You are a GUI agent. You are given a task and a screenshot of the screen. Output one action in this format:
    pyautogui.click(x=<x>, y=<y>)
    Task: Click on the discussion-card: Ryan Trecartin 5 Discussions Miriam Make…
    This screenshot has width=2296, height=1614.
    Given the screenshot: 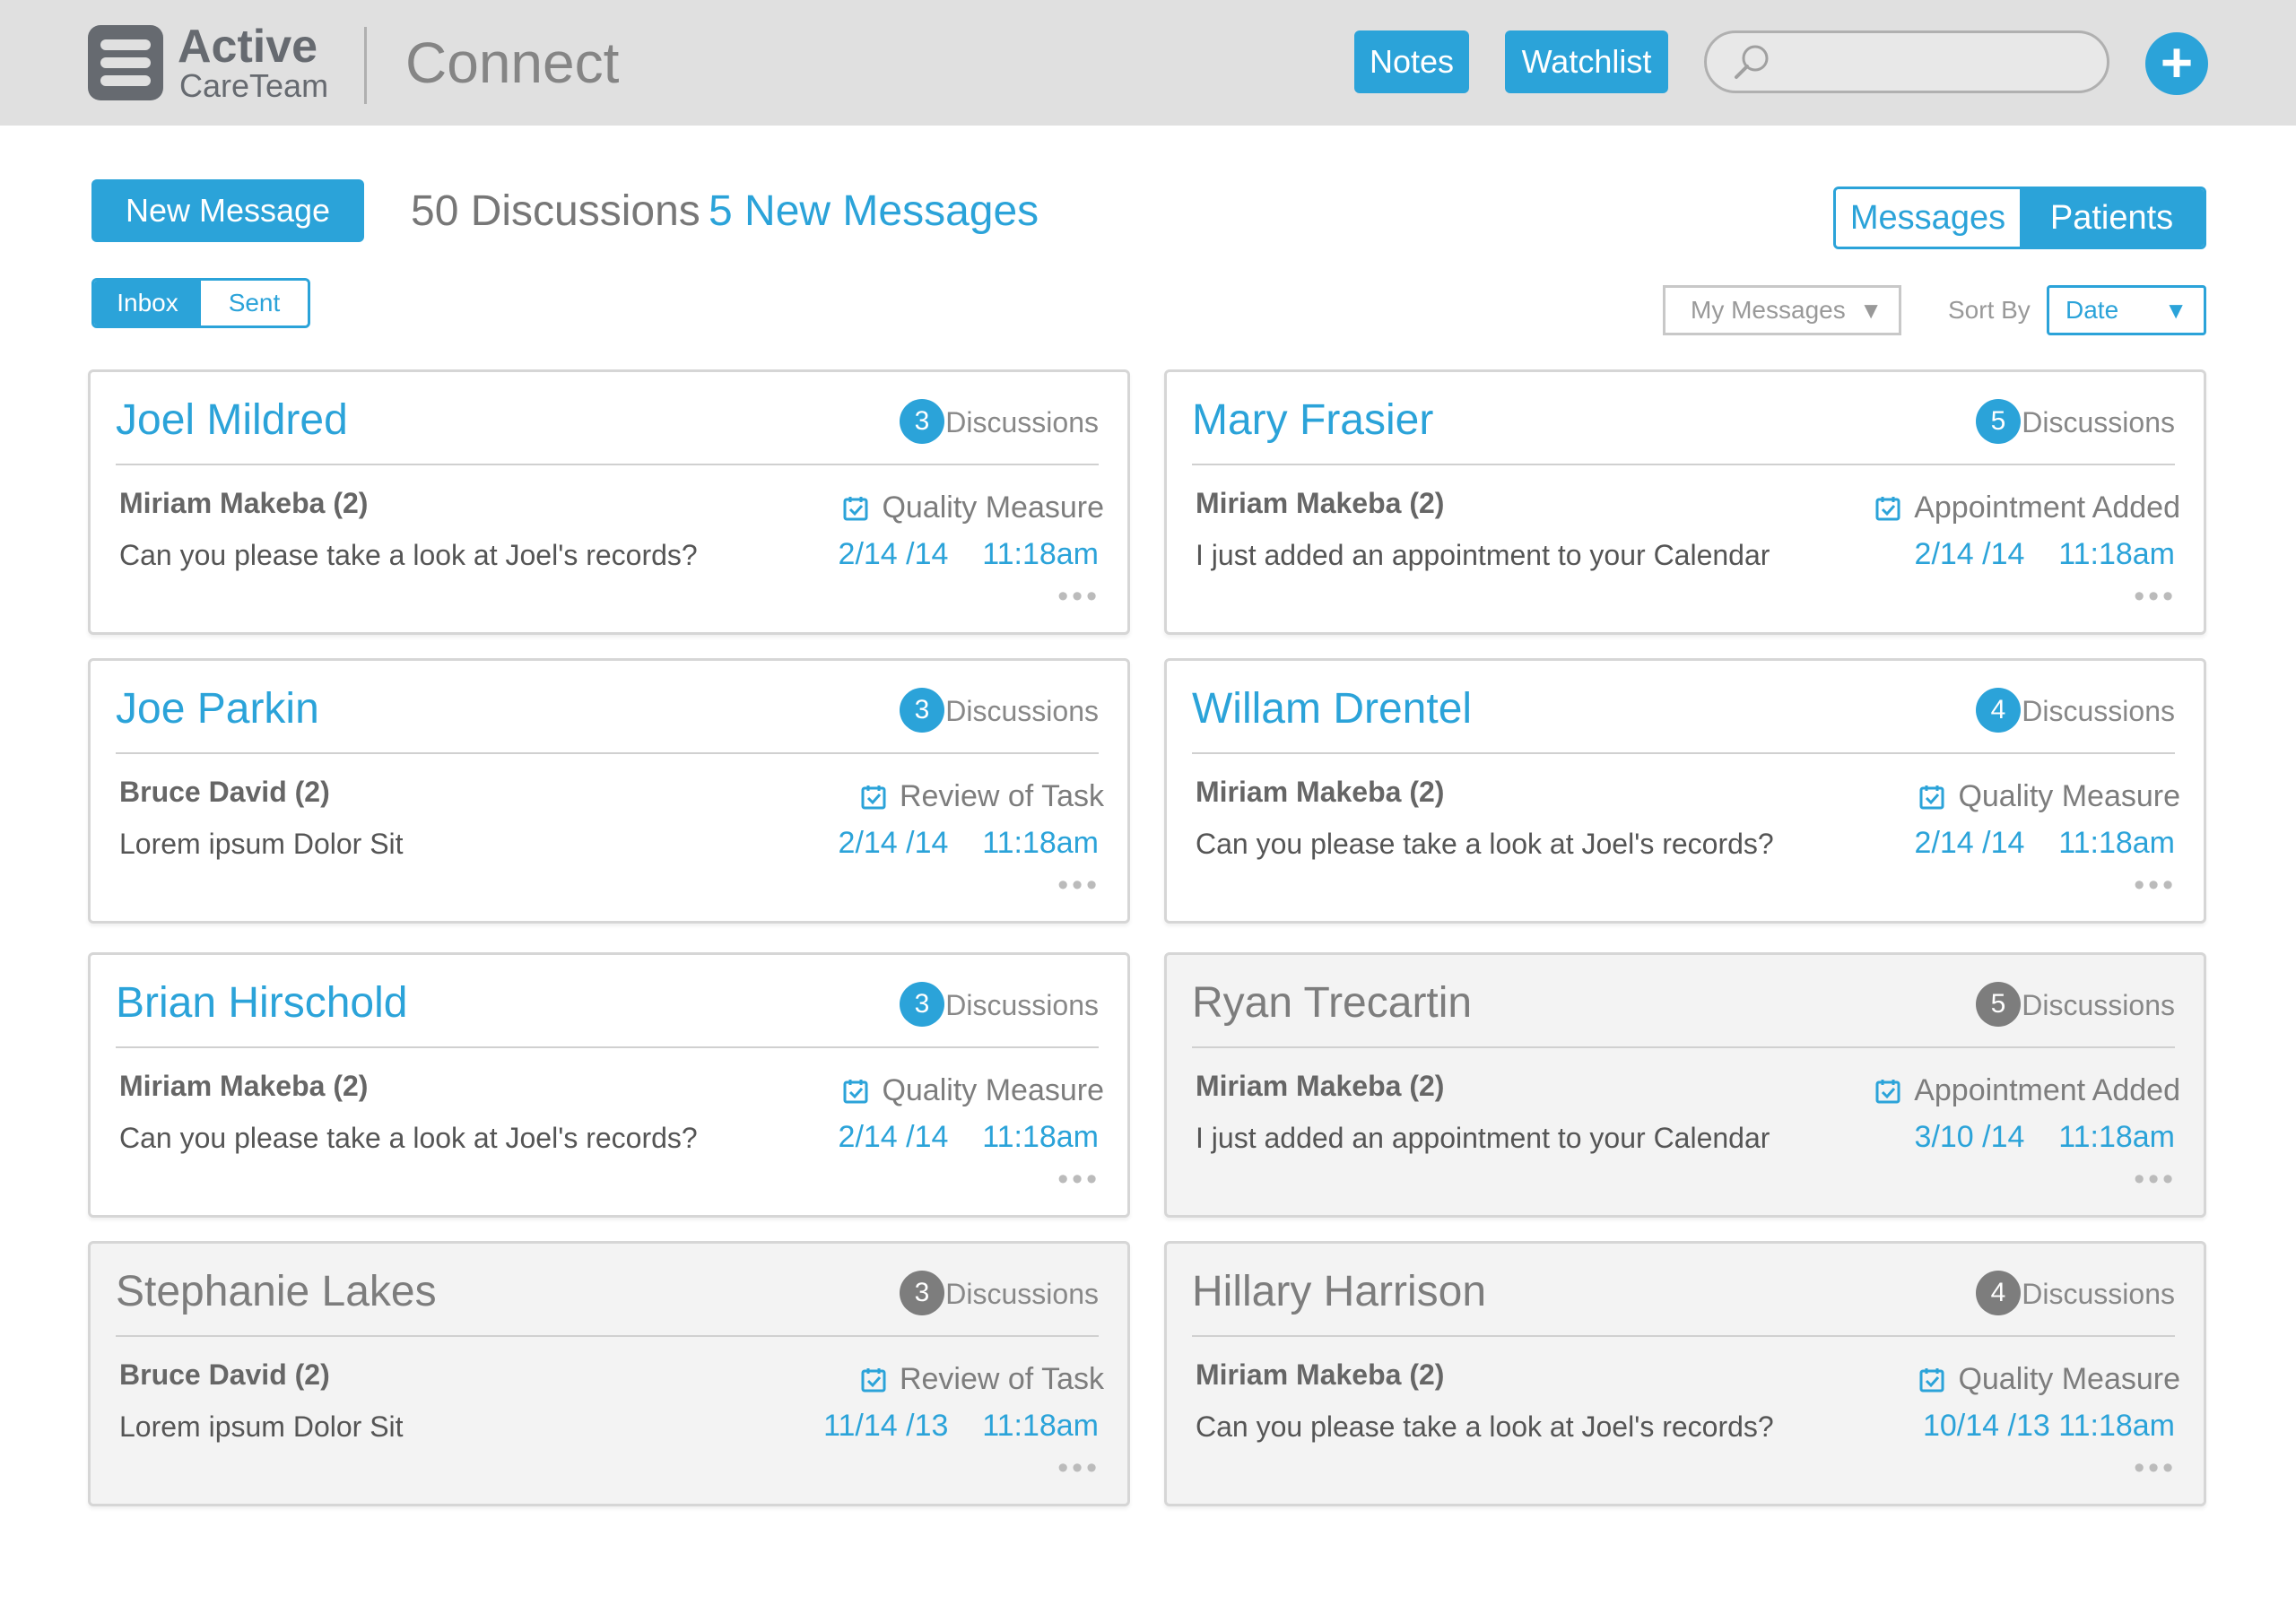 What is the action you would take?
    pyautogui.click(x=1685, y=1085)
    